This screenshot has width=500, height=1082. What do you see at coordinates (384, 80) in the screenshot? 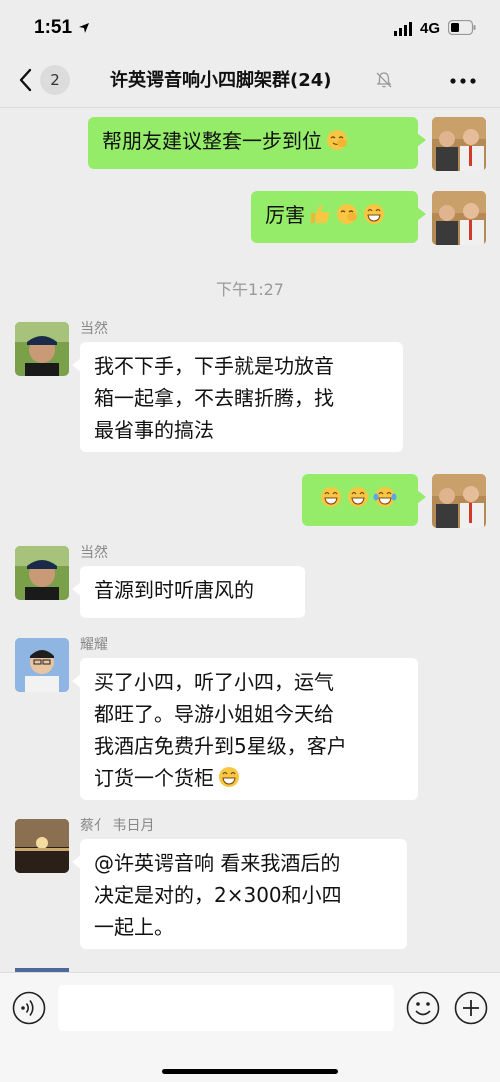
I see `mute-bell-icon` at bounding box center [384, 80].